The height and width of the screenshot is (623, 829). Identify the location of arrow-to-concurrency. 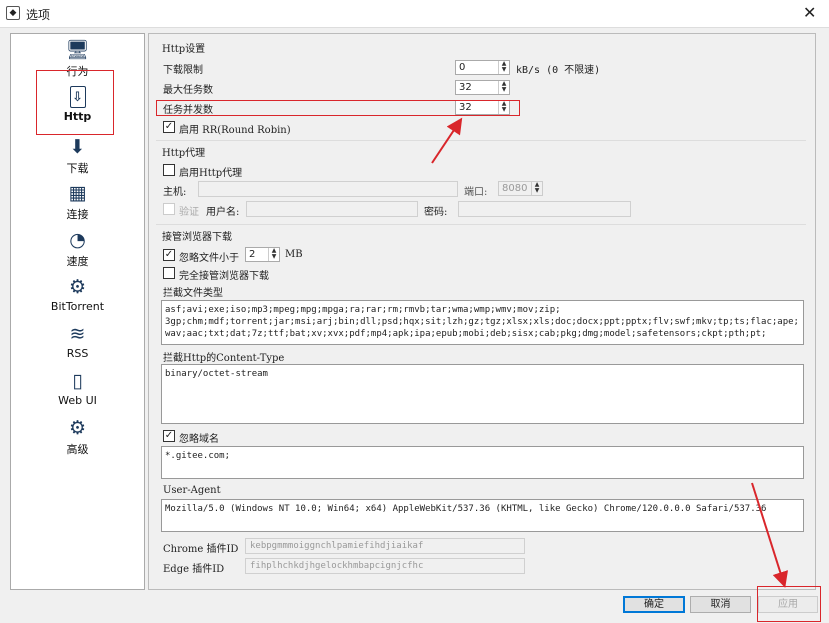
(447, 140).